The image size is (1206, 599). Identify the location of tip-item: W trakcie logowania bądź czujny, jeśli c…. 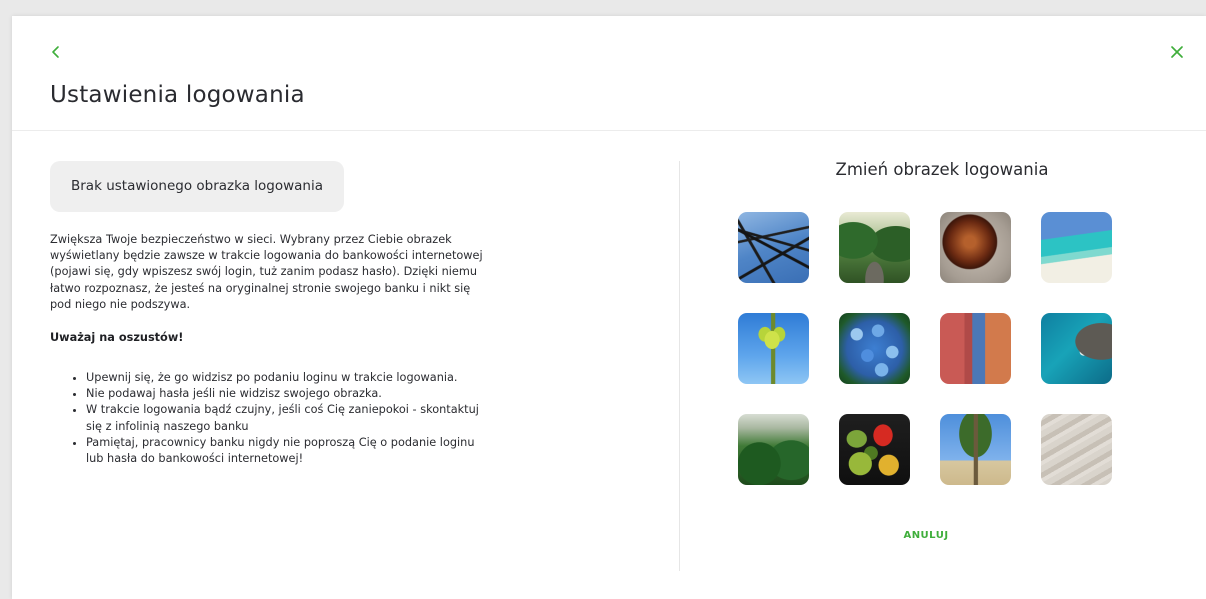
(288, 418).